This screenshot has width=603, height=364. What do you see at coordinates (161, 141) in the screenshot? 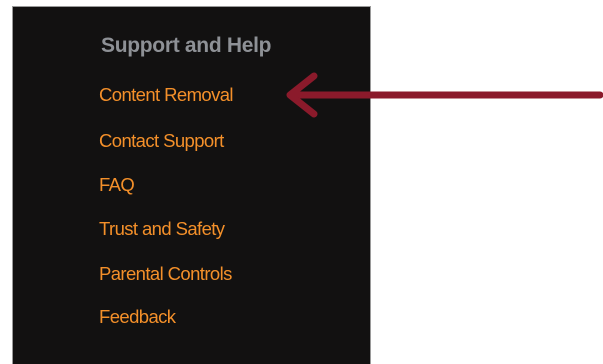
I see `contact-support-link: Contact Support` at bounding box center [161, 141].